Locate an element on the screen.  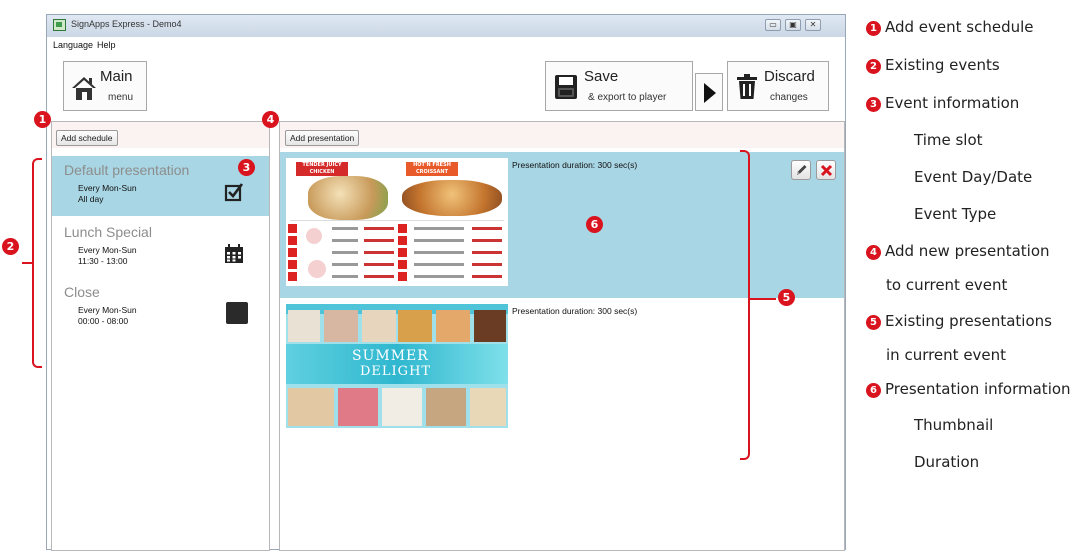
main-menu-label: Main is located at coordinates (116, 76).